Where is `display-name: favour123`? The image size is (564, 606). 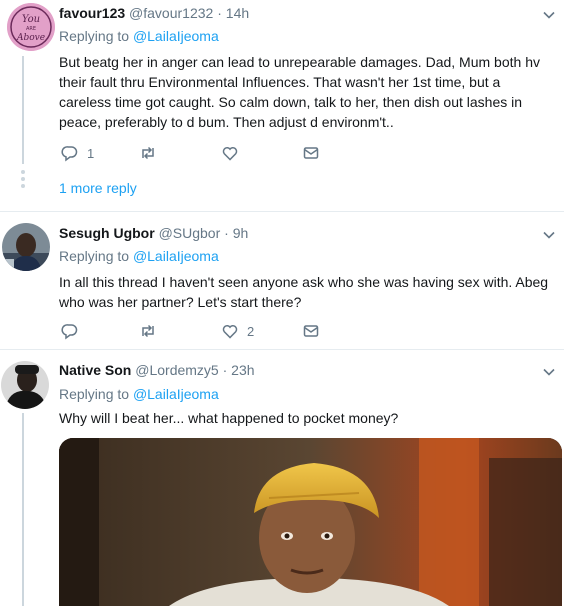
display-name: favour123 is located at coordinates (92, 13).